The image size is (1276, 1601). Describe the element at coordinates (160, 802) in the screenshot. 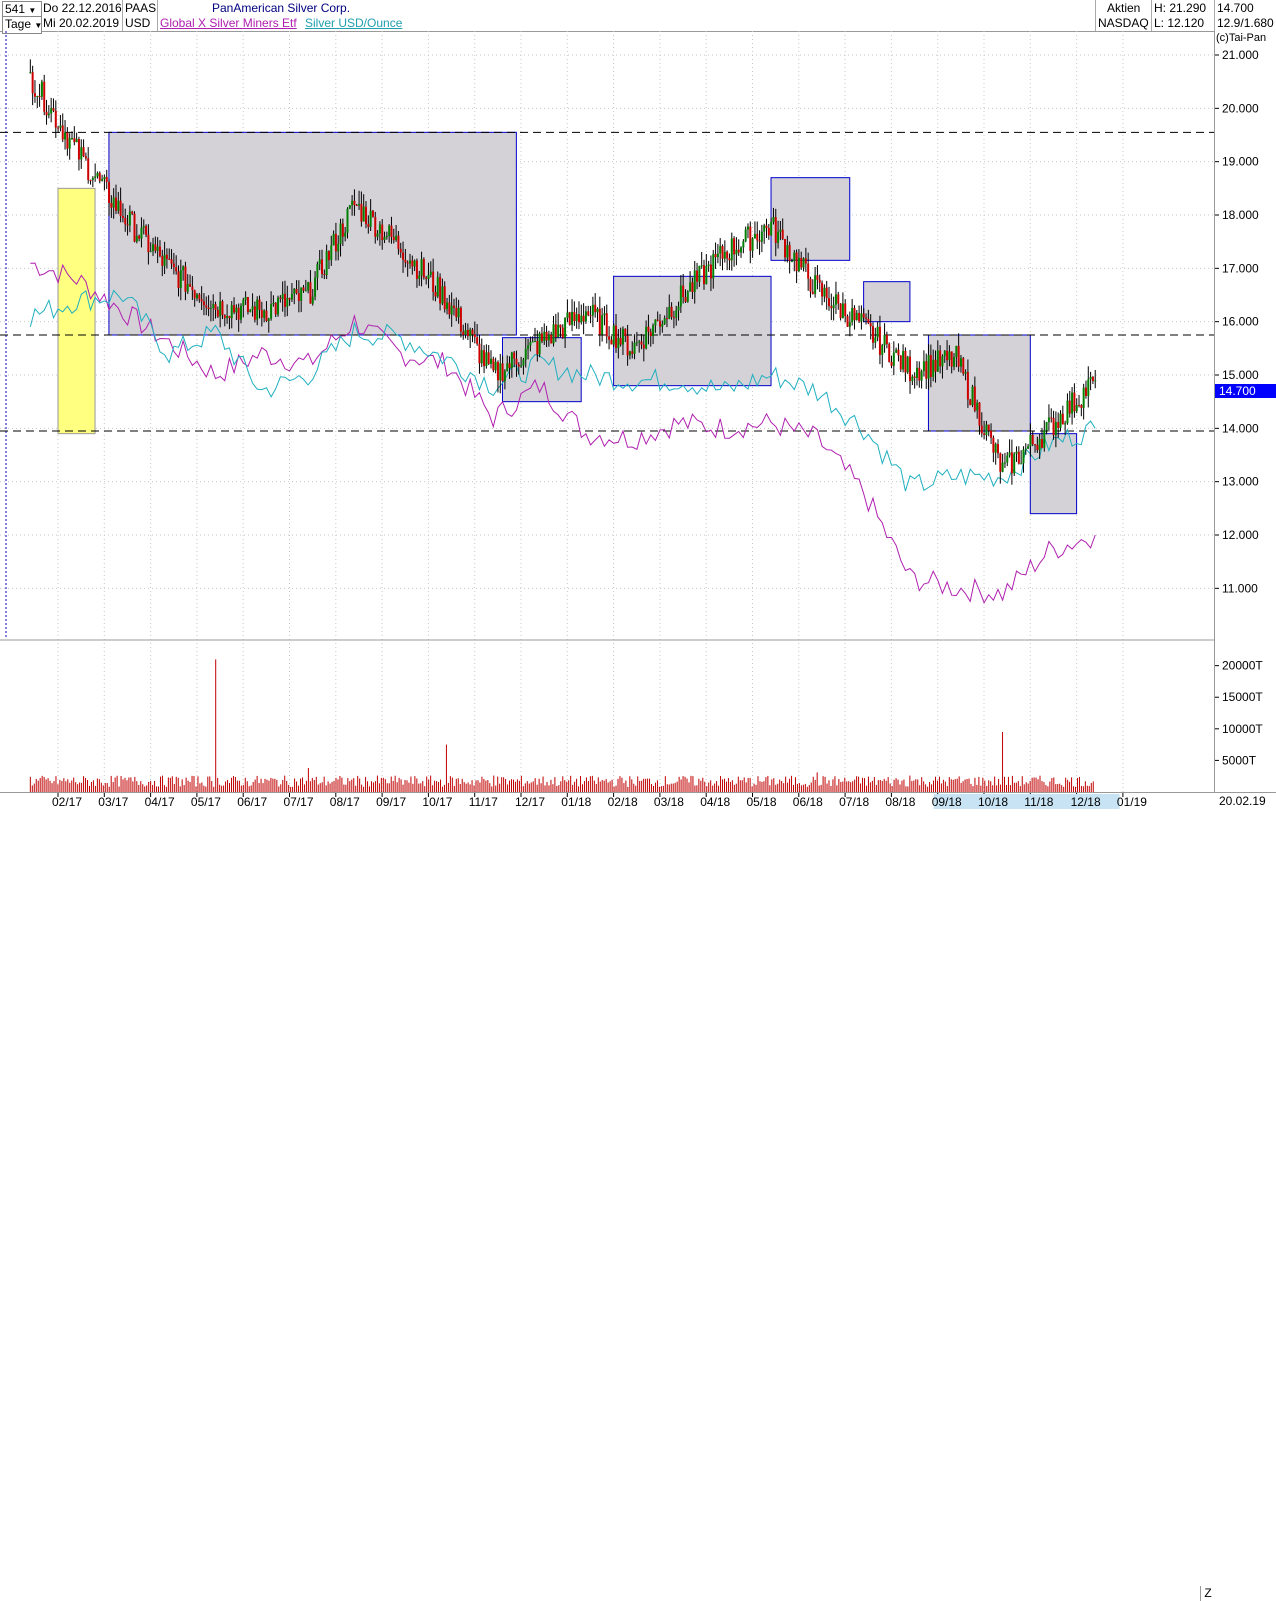

I see `time-tick-label: 04/17` at that location.